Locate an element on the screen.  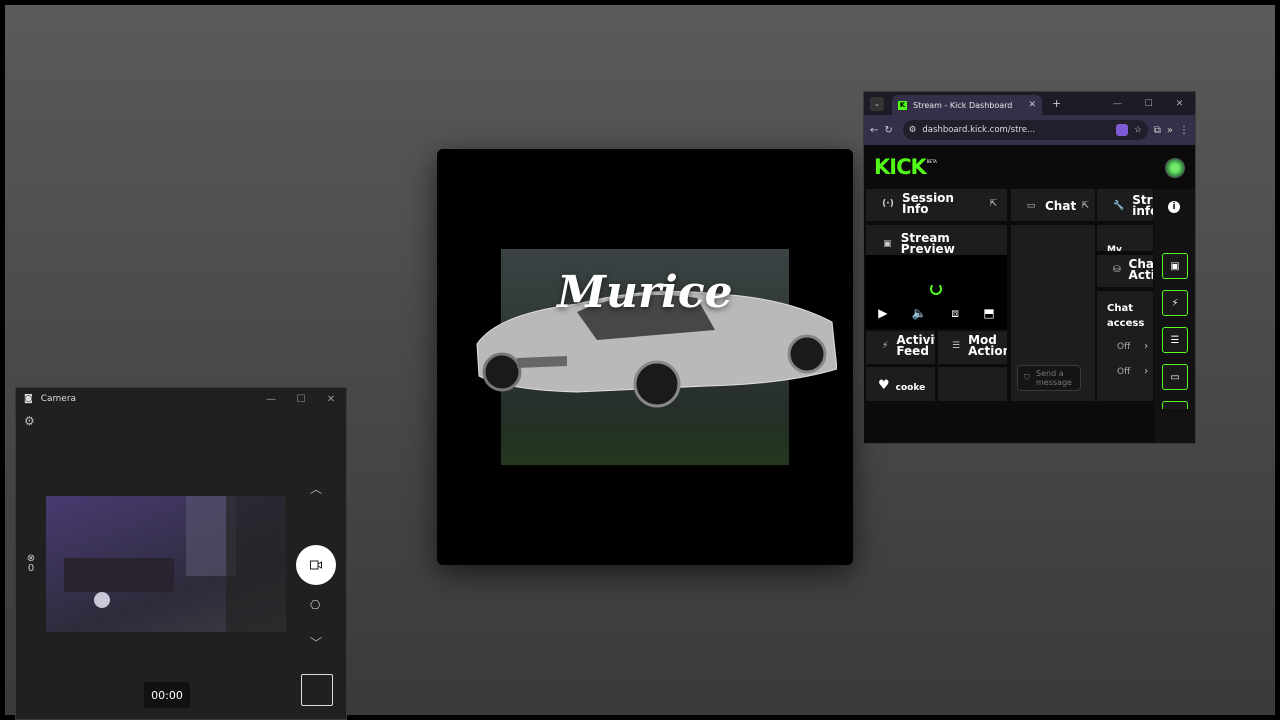
mod-actions-title: Mod Actions is located at coordinates (987, 345).